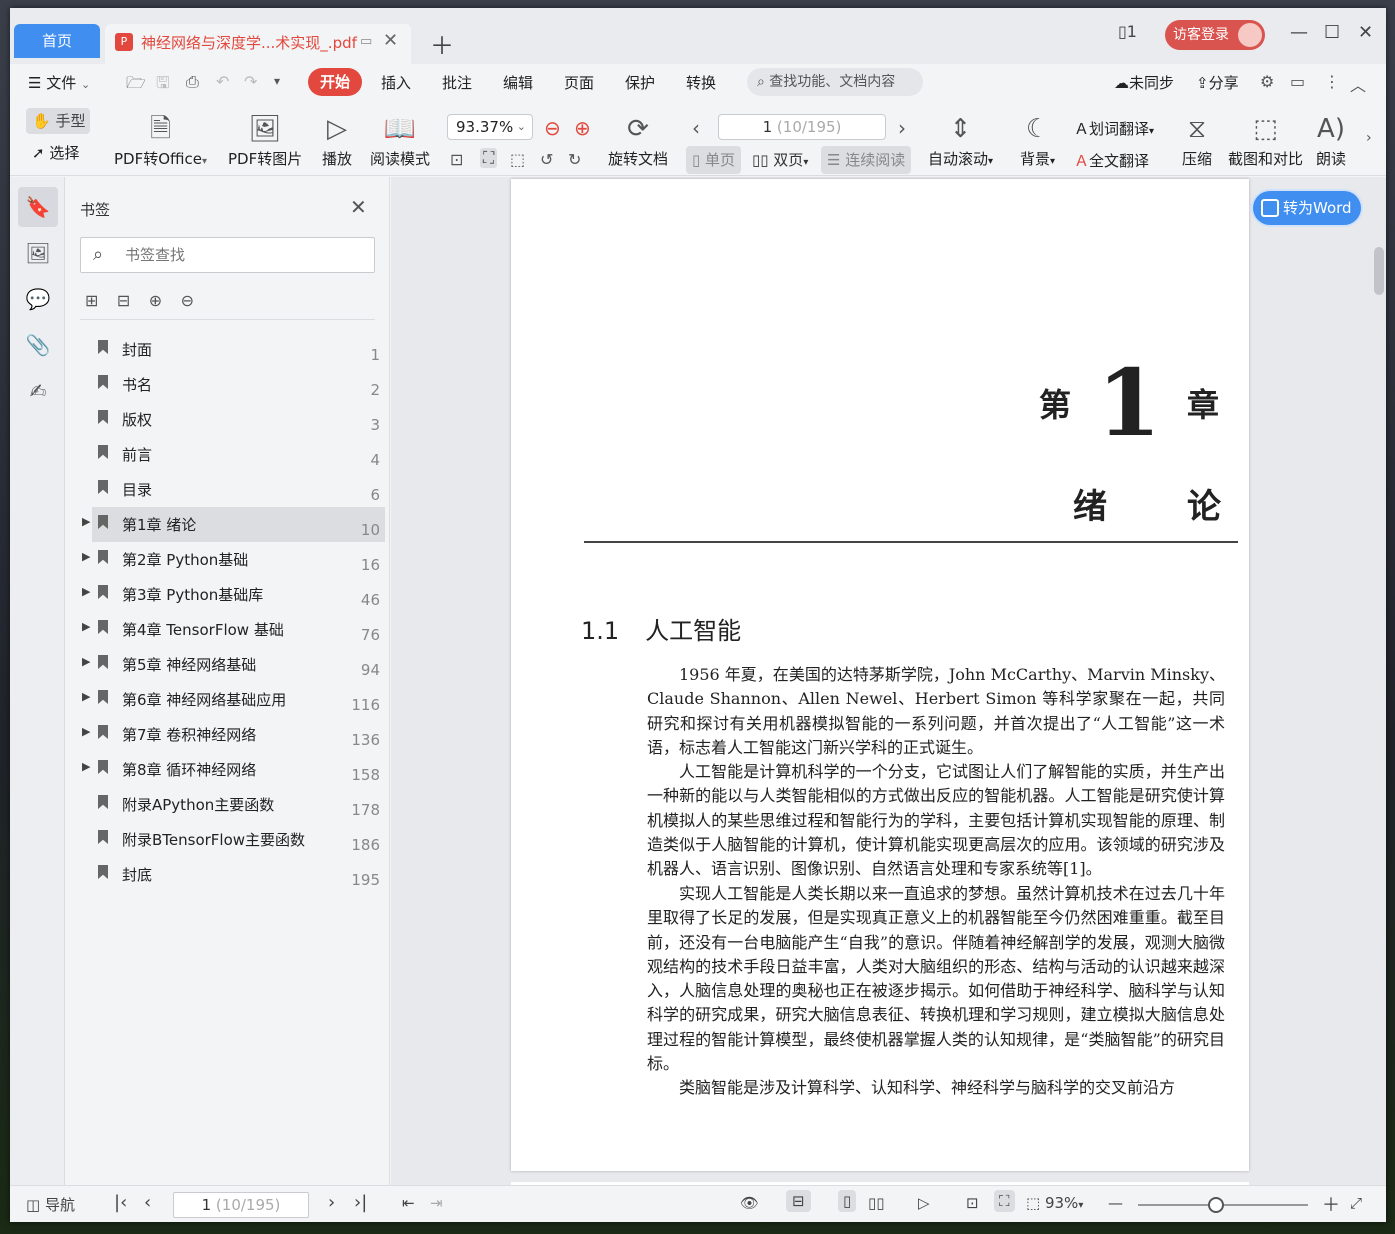 This screenshot has width=1395, height=1234. Describe the element at coordinates (232, 594) in the screenshot. I see `bookmark-item: ▶ 第3章 Python基础库 46` at that location.